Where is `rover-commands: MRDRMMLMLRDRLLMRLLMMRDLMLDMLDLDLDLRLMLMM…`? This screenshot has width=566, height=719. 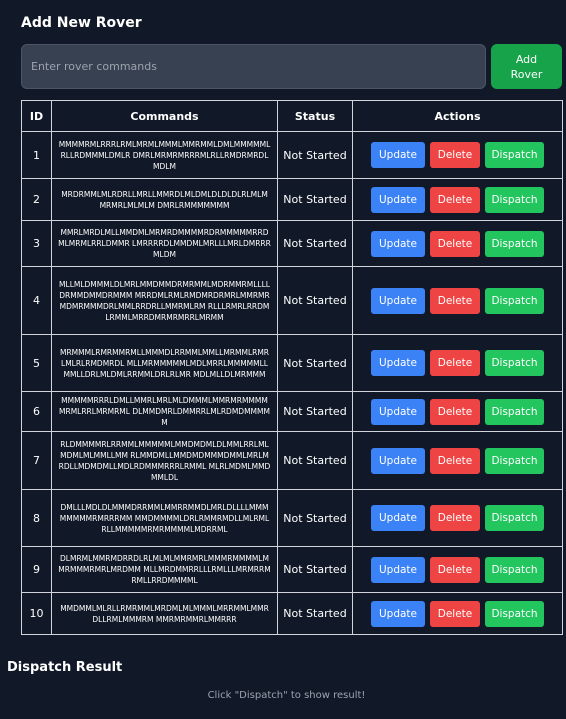 rover-commands: MRDRMMLMLRDRLLMRLLMMRDLMLDMLDLDLDLRLMLMM… is located at coordinates (164, 199).